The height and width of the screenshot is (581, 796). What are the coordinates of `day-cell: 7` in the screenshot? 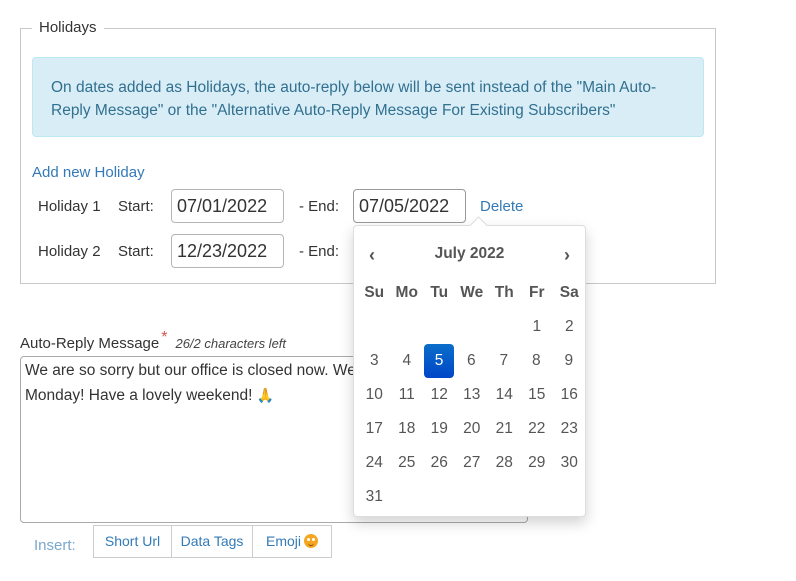 It's located at (504, 367).